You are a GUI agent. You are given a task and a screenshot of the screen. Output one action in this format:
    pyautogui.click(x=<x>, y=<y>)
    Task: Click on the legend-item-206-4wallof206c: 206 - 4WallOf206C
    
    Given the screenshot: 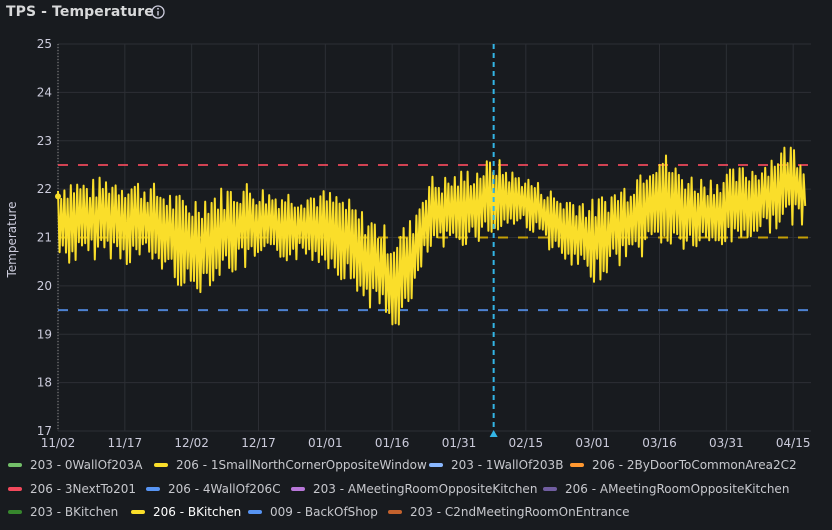 What is the action you would take?
    pyautogui.click(x=213, y=489)
    